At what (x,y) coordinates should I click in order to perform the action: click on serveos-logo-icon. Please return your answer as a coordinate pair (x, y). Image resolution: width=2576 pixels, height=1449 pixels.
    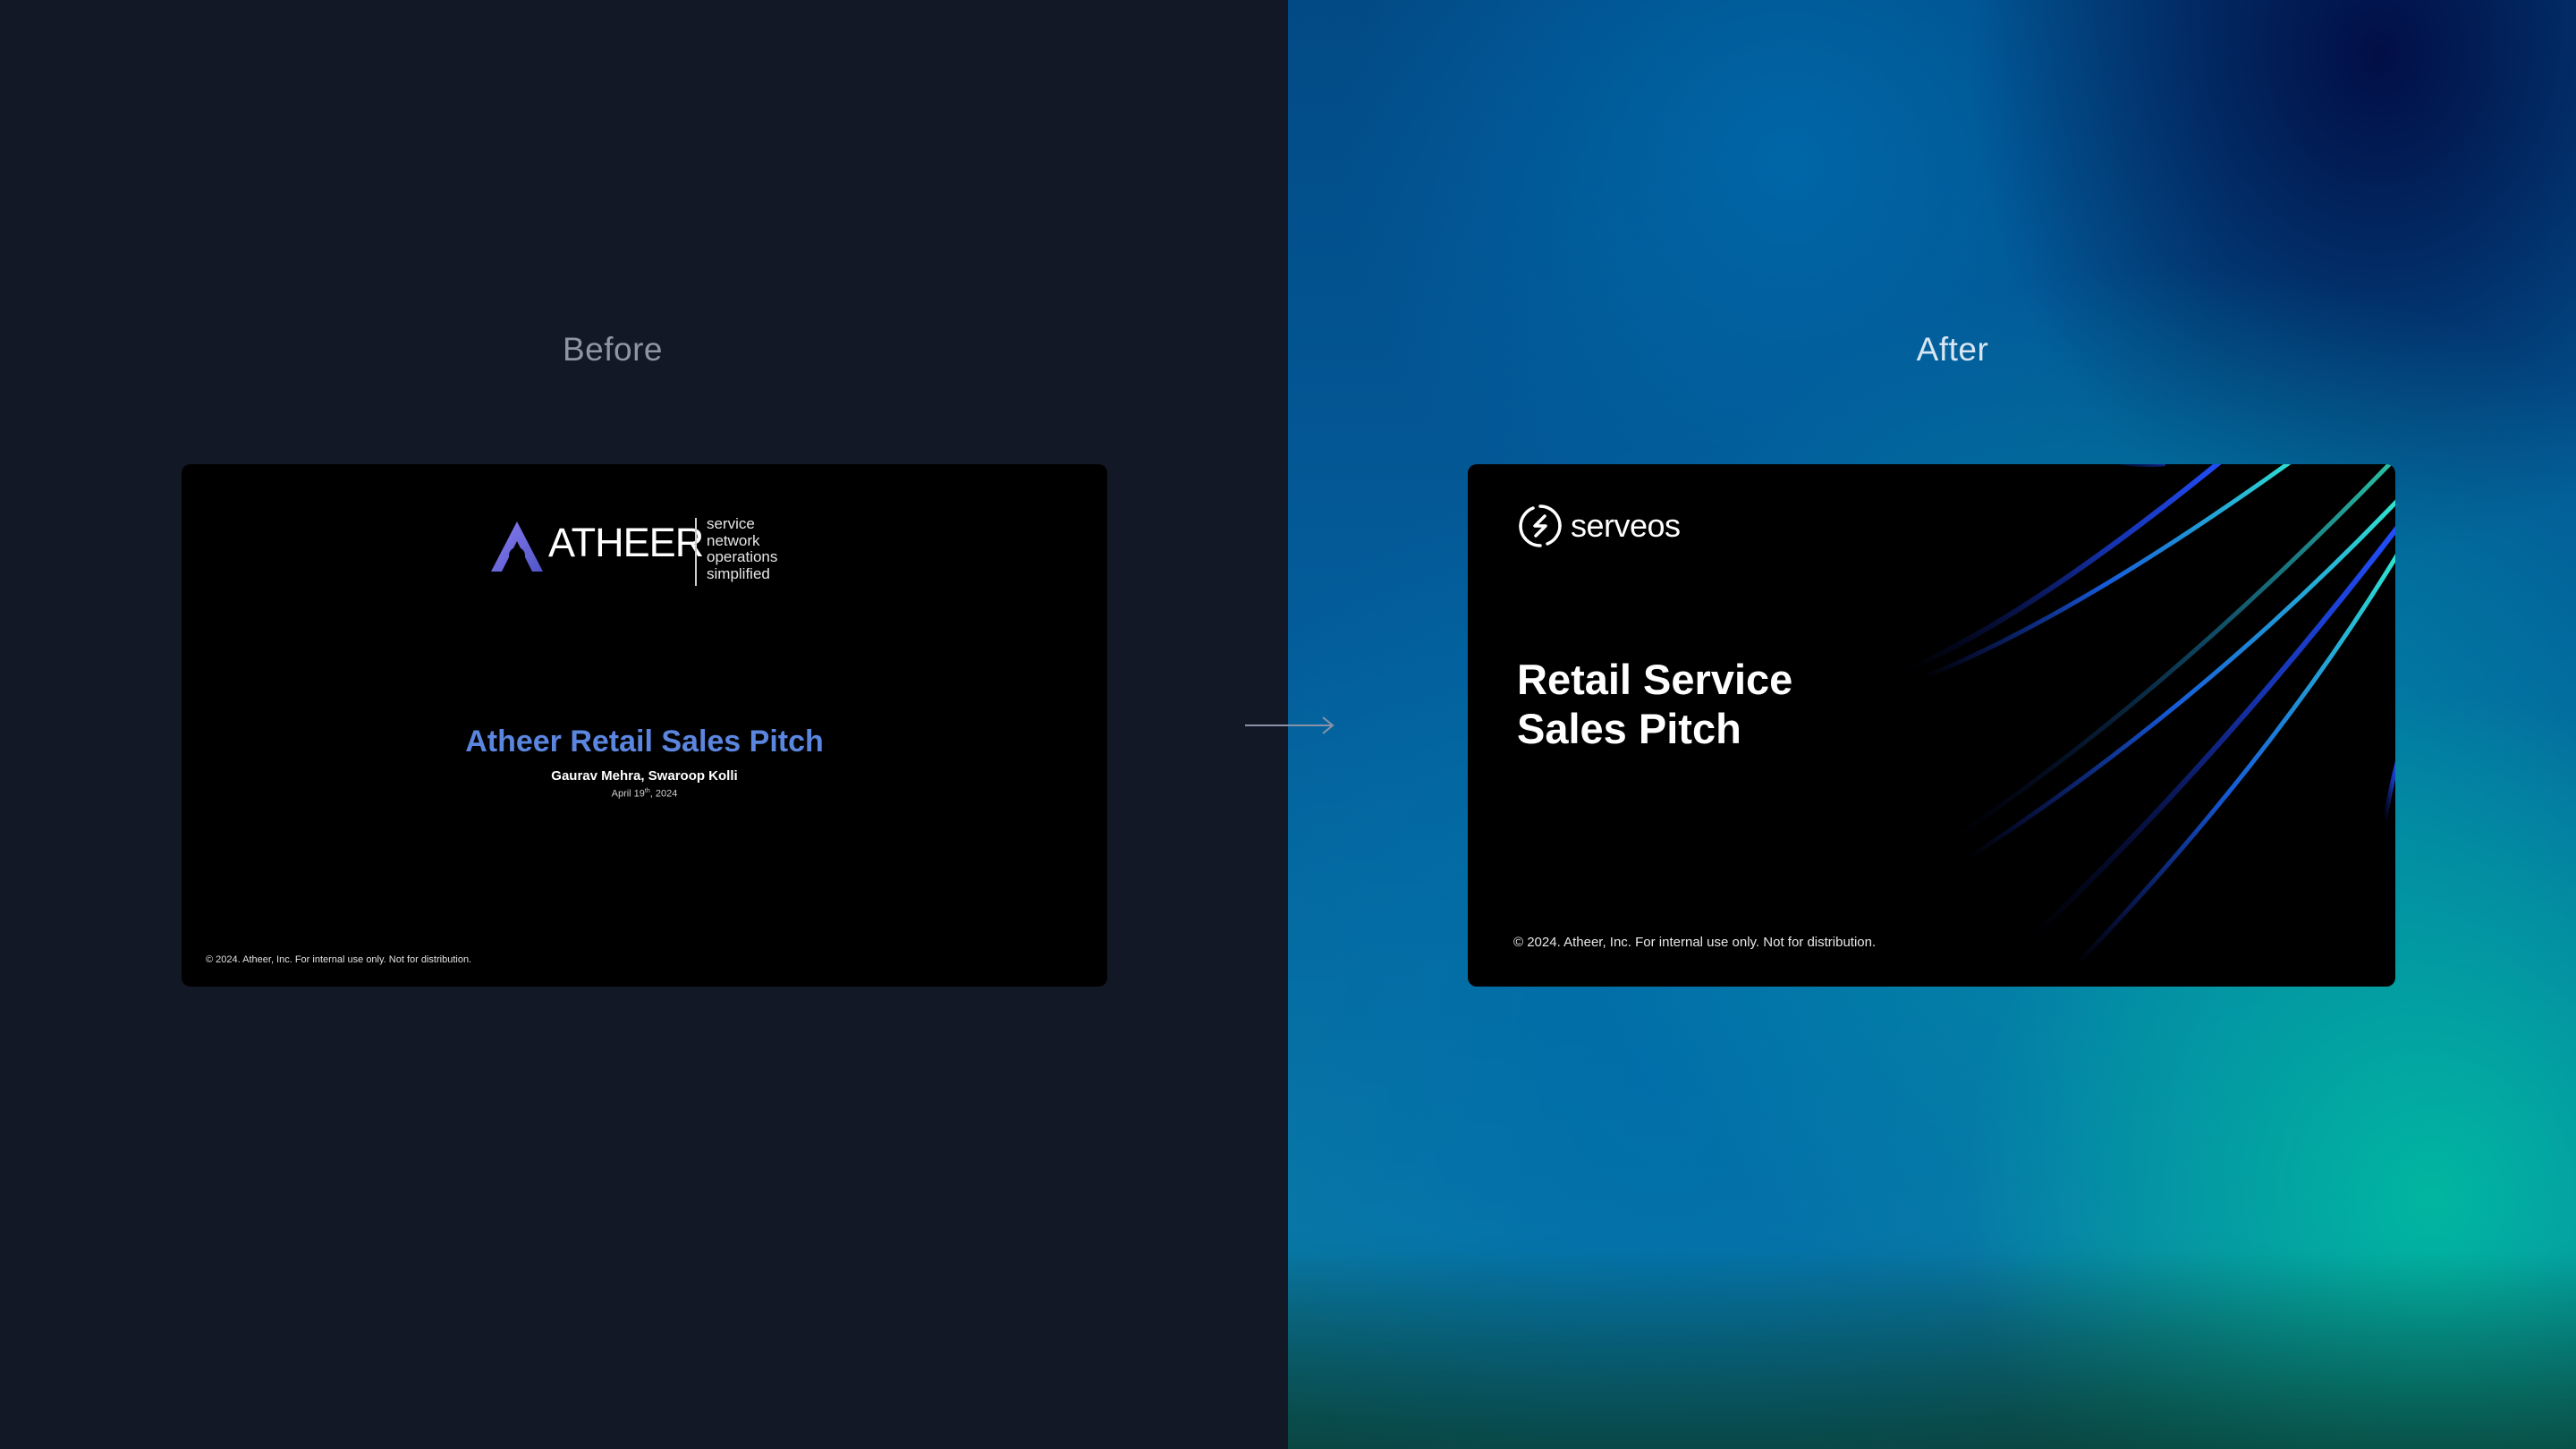
    Looking at the image, I should click on (1540, 525).